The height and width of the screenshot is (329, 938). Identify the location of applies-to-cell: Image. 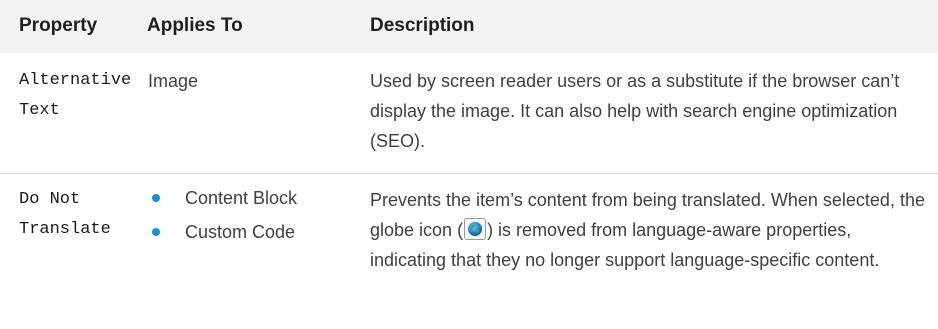
(173, 81).